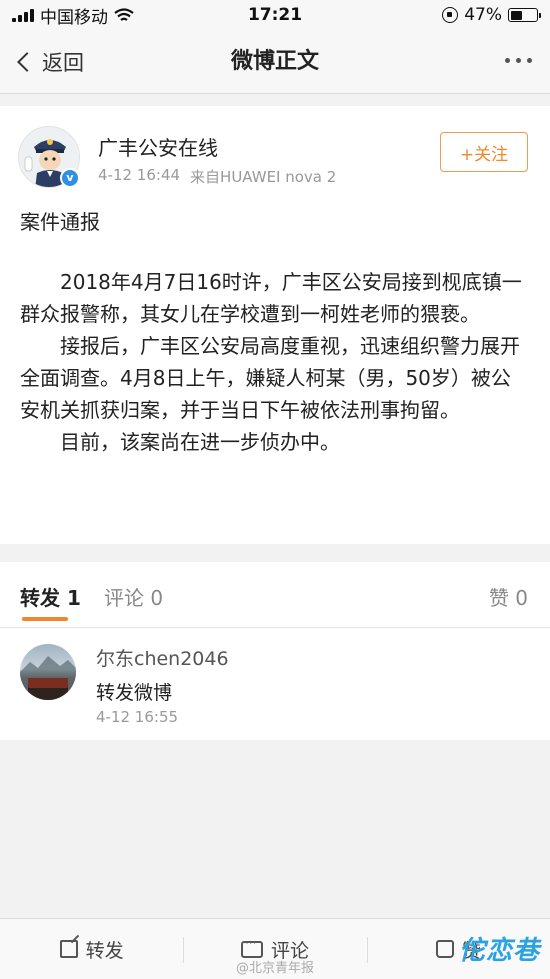 Image resolution: width=550 pixels, height=979 pixels. I want to click on repost-text: 转发微博, so click(134, 693).